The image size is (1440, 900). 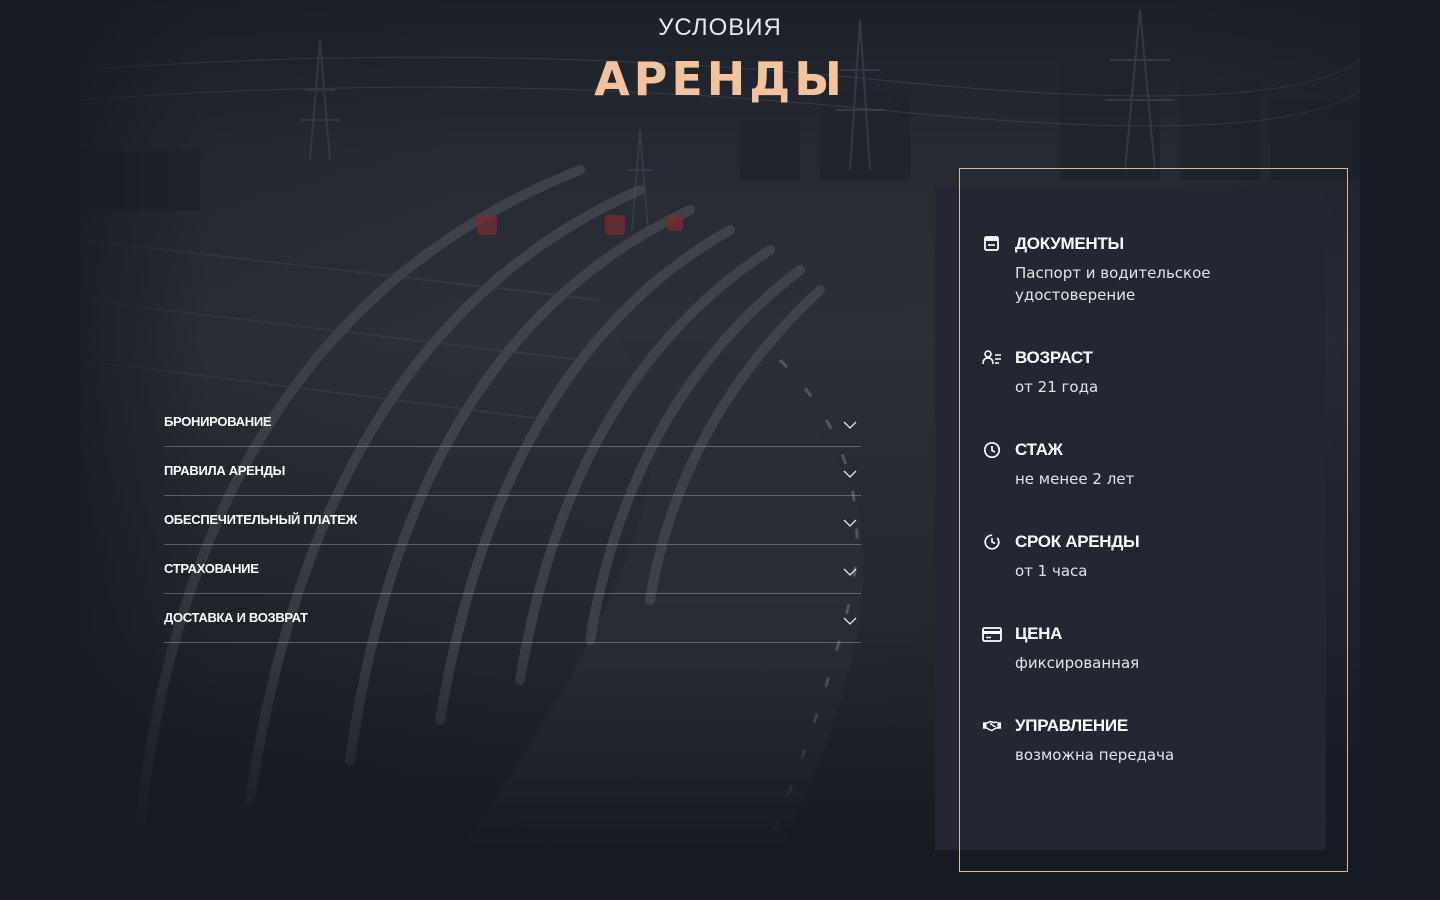 What do you see at coordinates (1075, 479) in the screenshot?
I see `condition-text: не менее 2 лет` at bounding box center [1075, 479].